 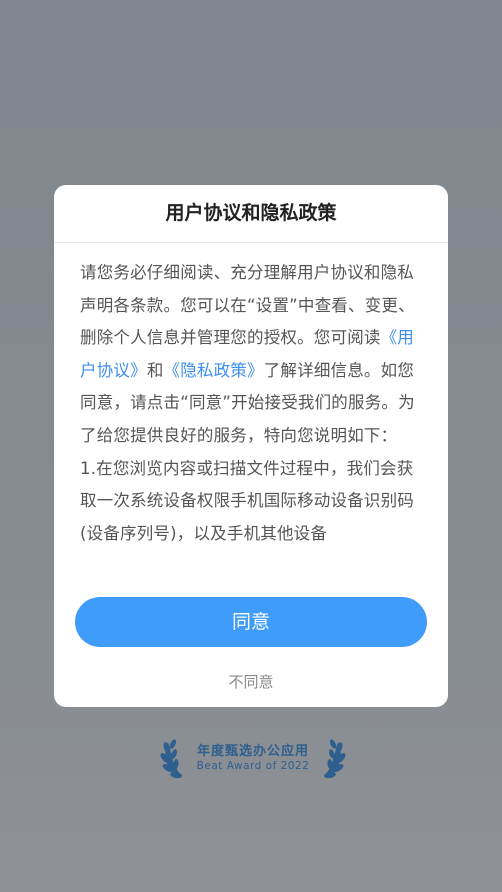 What do you see at coordinates (252, 751) in the screenshot?
I see `award-title: 年度甄选办公应用` at bounding box center [252, 751].